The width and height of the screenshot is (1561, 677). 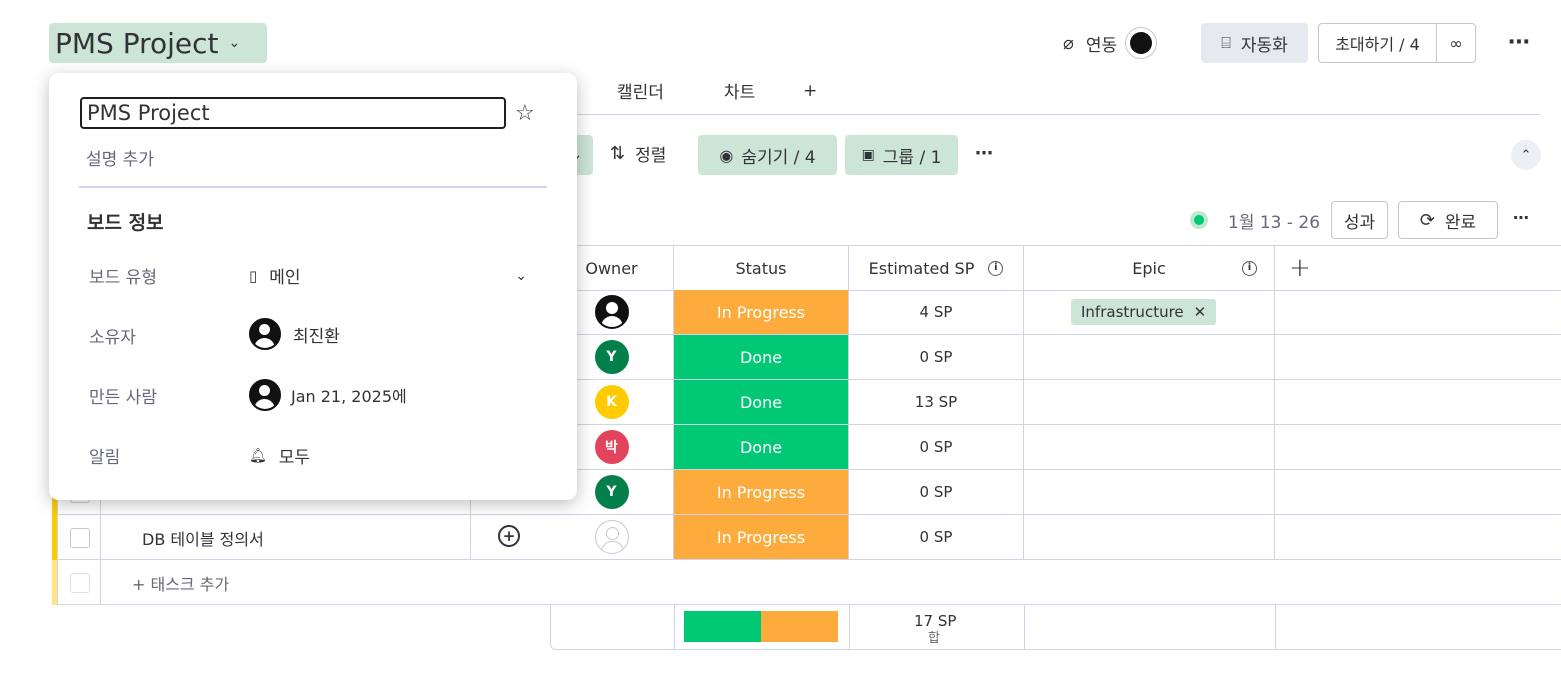 What do you see at coordinates (722, 626) in the screenshot?
I see `status-summary-done` at bounding box center [722, 626].